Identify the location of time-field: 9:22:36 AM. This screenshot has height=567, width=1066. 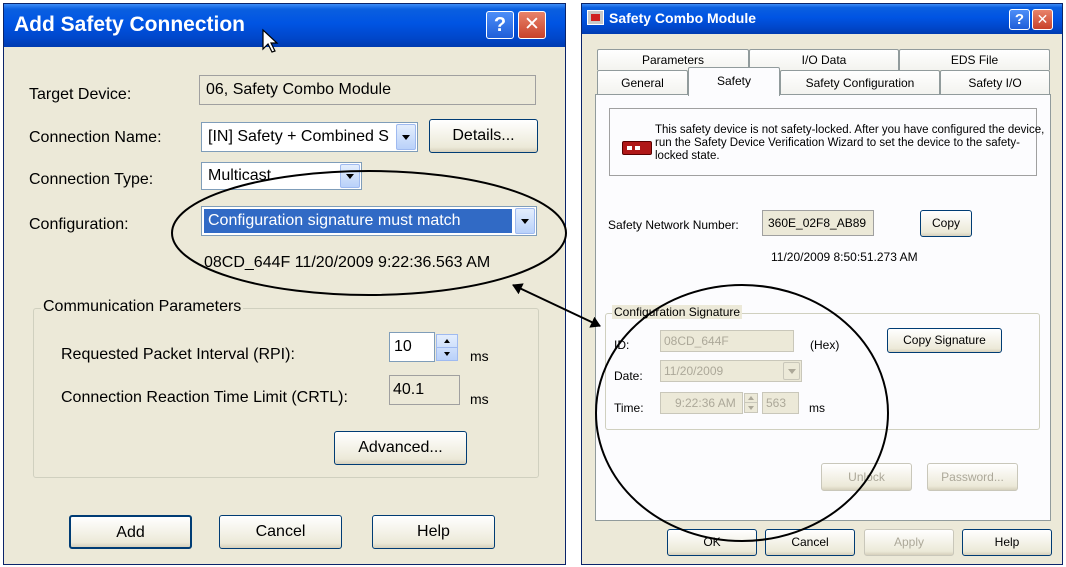
(701, 403).